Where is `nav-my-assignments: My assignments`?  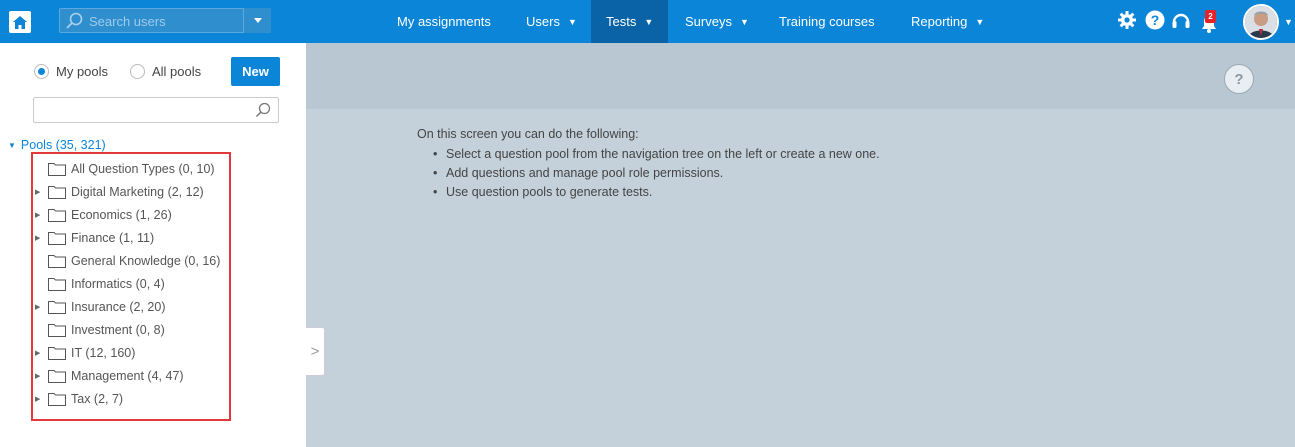 nav-my-assignments: My assignments is located at coordinates (444, 21).